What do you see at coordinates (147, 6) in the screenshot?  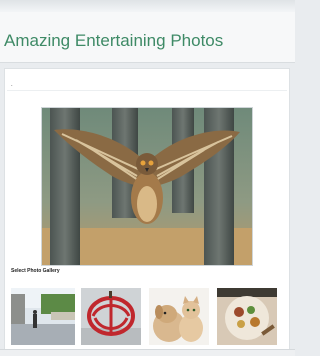 I see `browser-top-strip` at bounding box center [147, 6].